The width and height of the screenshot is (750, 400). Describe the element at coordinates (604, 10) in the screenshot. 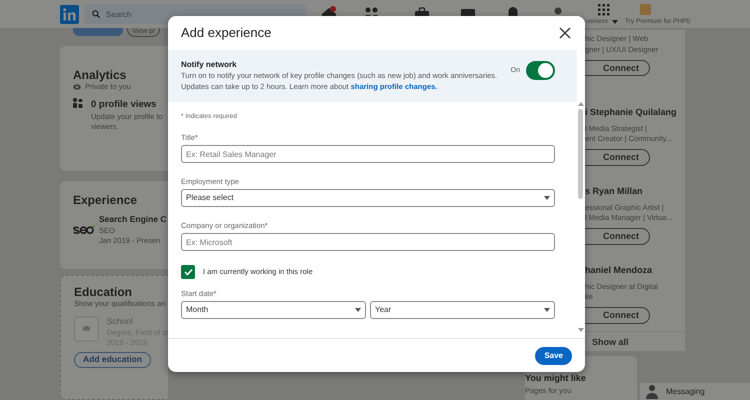

I see `grid-icon` at that location.